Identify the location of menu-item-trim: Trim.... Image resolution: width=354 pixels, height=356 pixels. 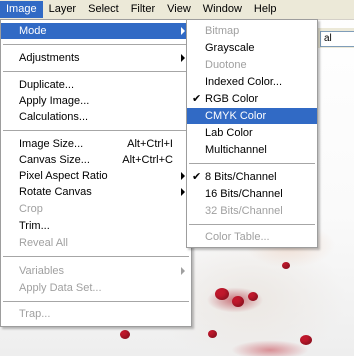
(96, 226).